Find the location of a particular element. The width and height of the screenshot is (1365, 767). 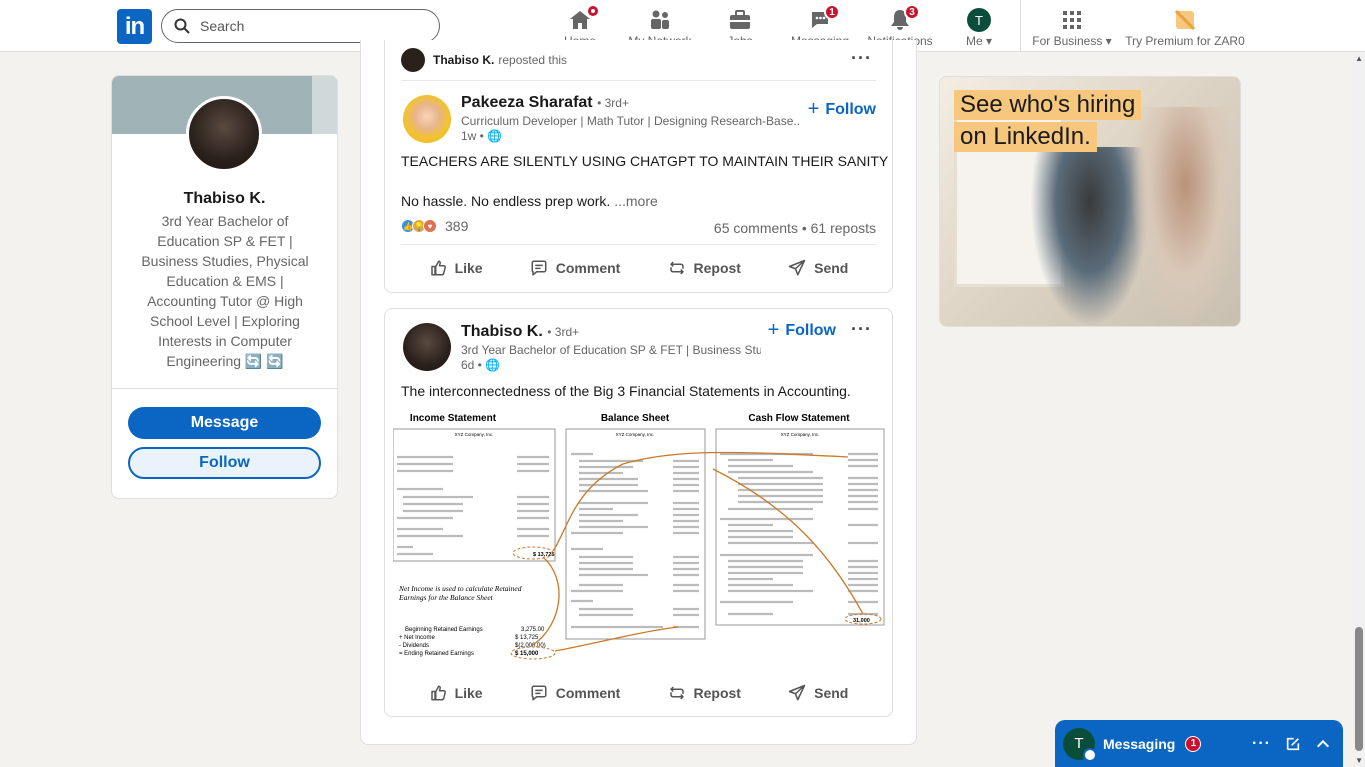

nav-premium-label: Try Premium for ZAR0 is located at coordinates (1185, 41).